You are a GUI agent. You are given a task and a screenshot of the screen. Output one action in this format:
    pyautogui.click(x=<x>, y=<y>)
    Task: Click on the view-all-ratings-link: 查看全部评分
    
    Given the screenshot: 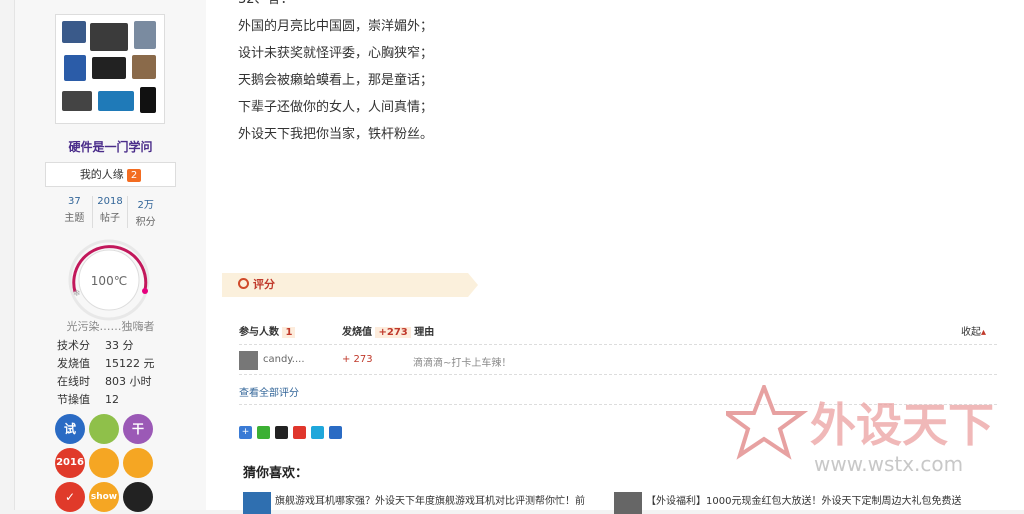 What is the action you would take?
    pyautogui.click(x=269, y=391)
    